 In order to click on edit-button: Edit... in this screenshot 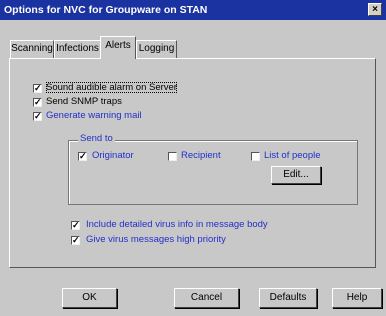, I will do `click(296, 175)`.